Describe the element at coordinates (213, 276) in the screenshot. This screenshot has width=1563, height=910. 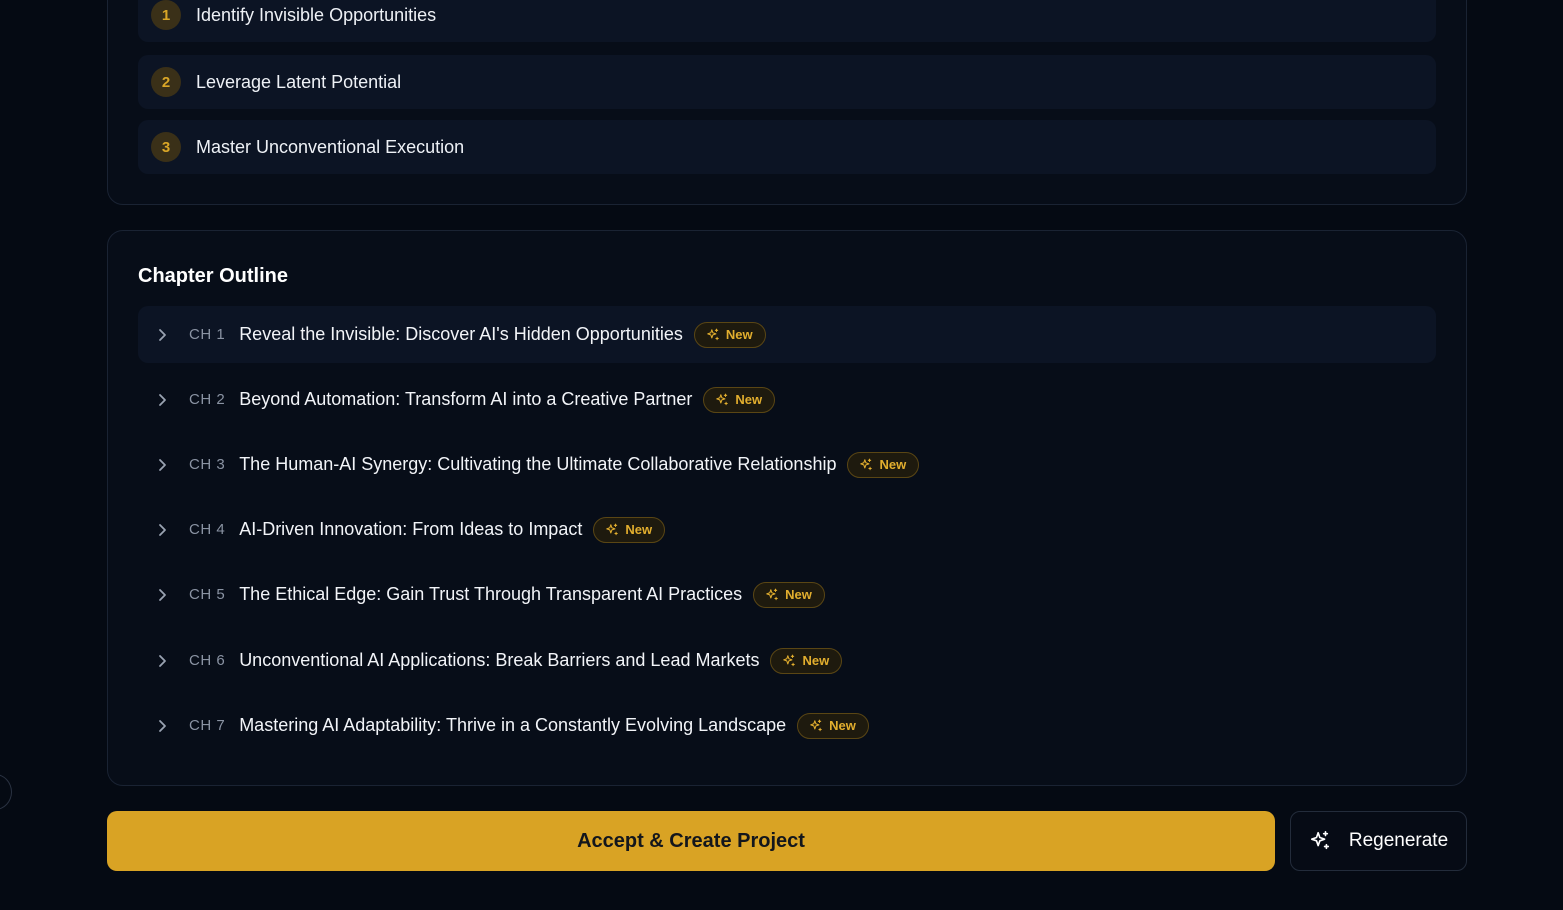
I see `chapter-outline-title: Chapter Outline` at that location.